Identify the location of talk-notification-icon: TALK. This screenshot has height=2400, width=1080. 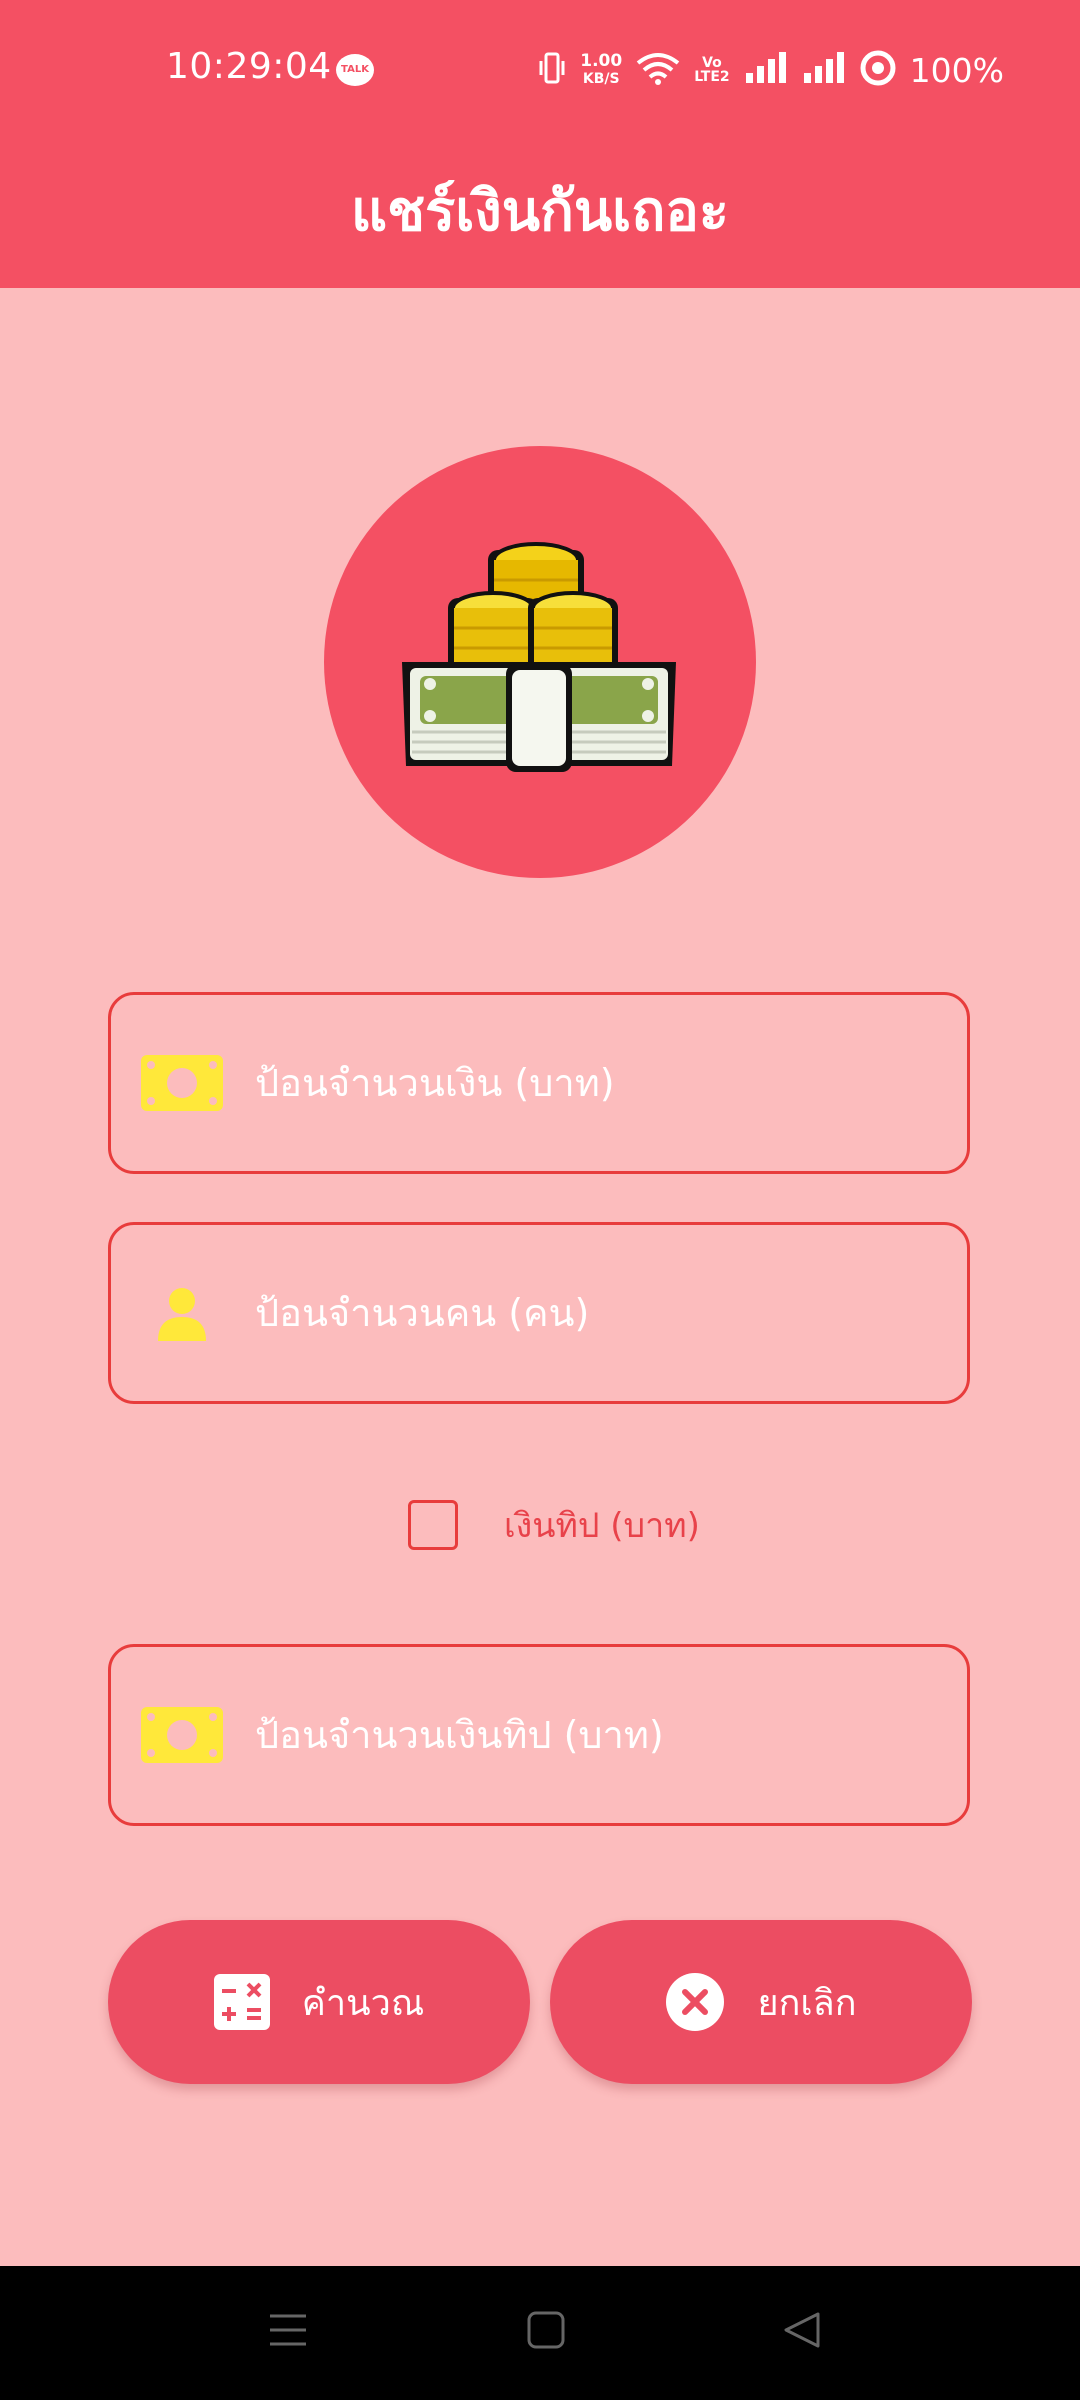
(355, 70).